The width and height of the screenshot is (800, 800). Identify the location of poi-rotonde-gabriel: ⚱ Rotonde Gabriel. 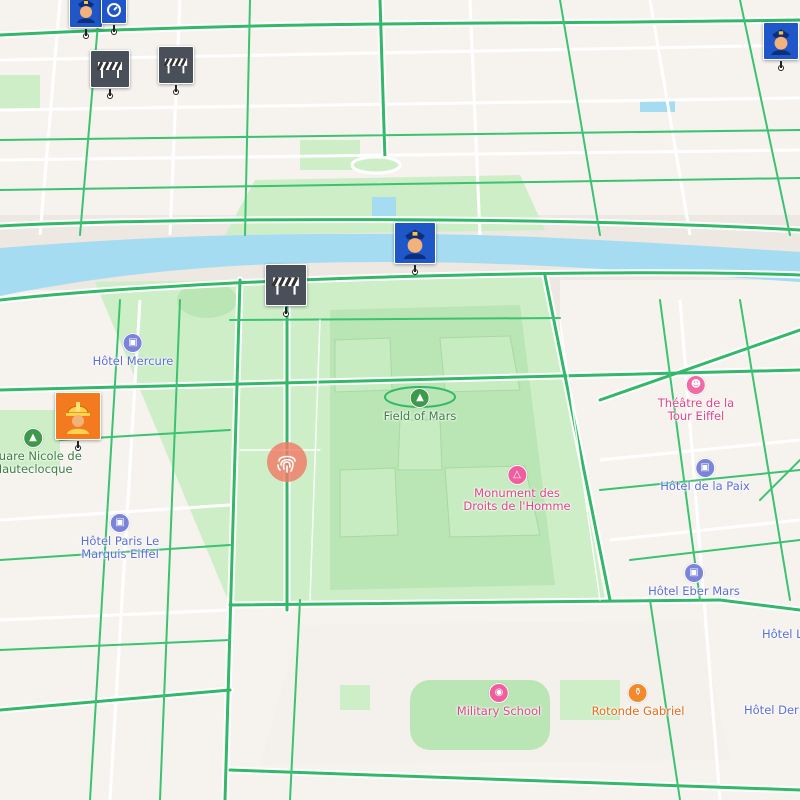
(638, 700).